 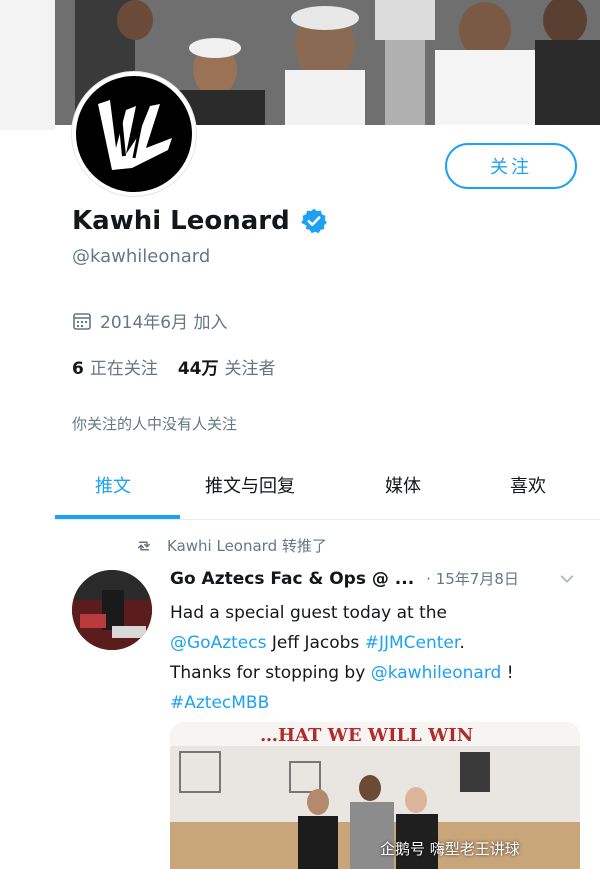 What do you see at coordinates (528, 485) in the screenshot?
I see `tab-likes: 喜欢` at bounding box center [528, 485].